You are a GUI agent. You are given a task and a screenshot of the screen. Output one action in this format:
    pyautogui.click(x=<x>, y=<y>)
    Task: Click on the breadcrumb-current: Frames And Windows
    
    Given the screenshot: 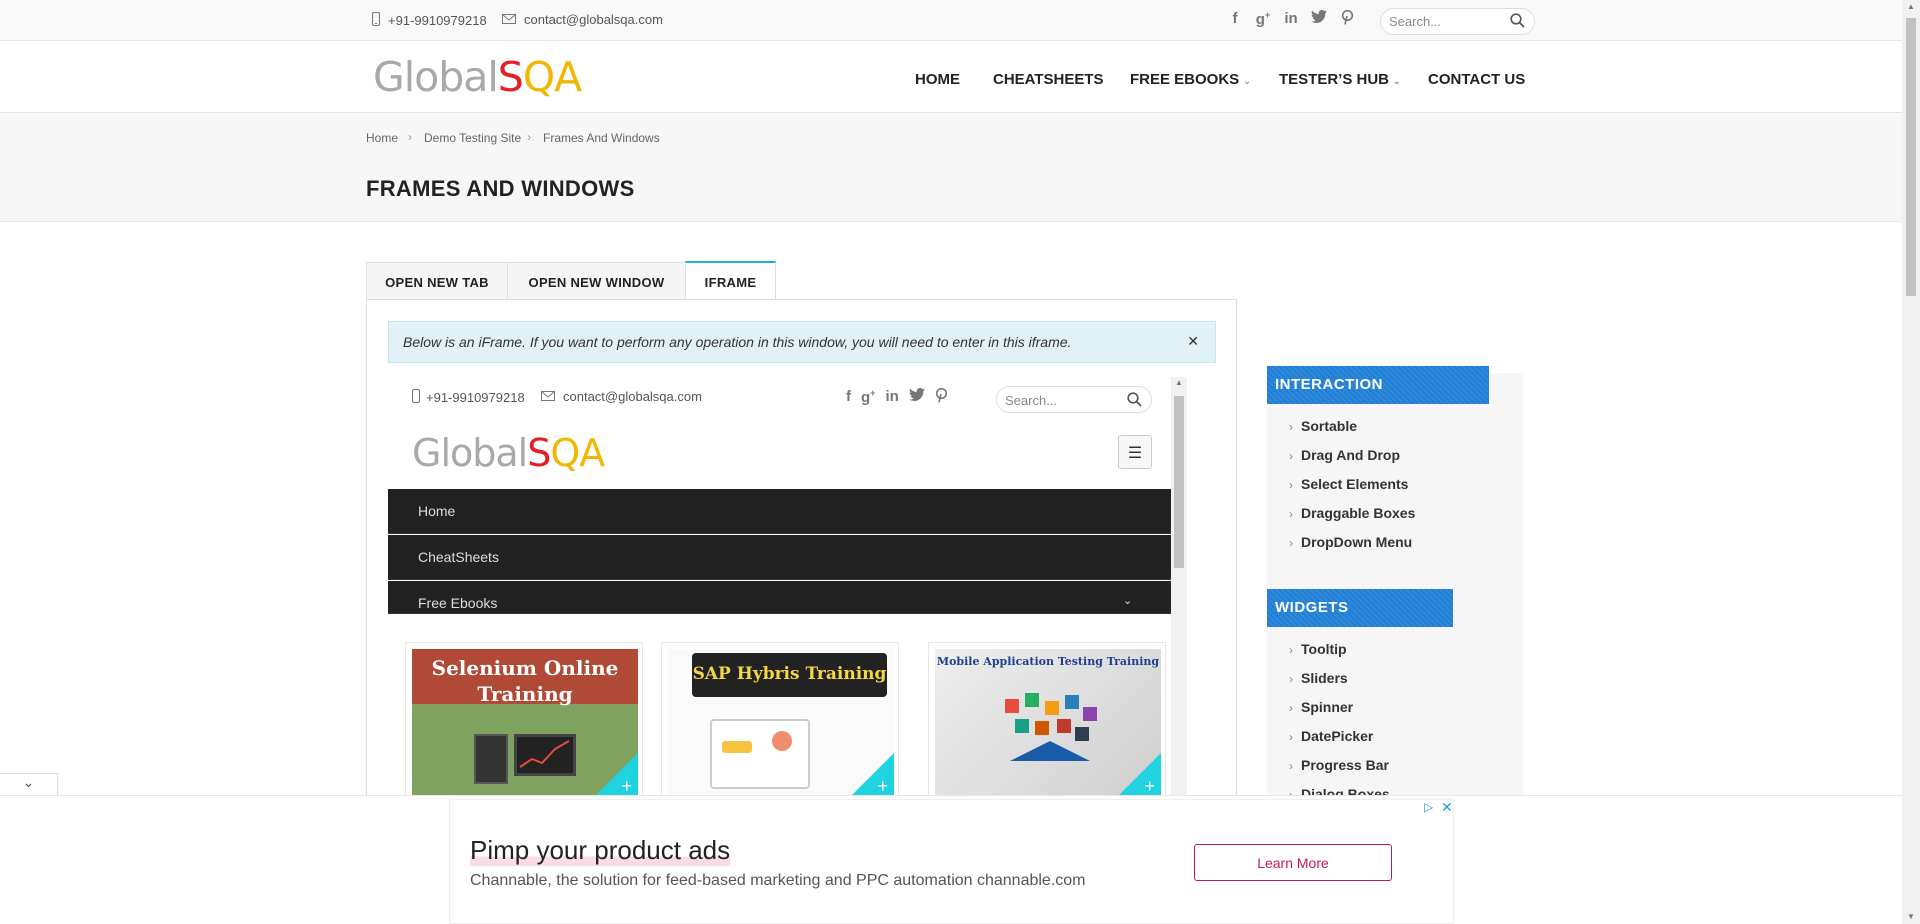 What is the action you would take?
    pyautogui.click(x=601, y=138)
    